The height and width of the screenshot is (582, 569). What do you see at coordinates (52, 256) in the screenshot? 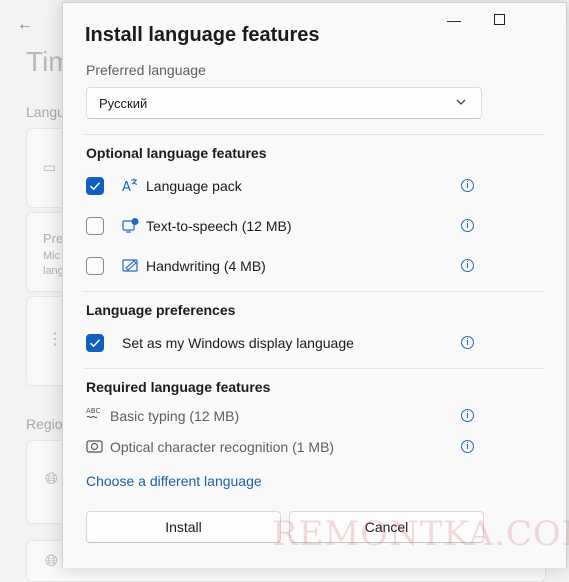
I see `card-text-line: Mic` at bounding box center [52, 256].